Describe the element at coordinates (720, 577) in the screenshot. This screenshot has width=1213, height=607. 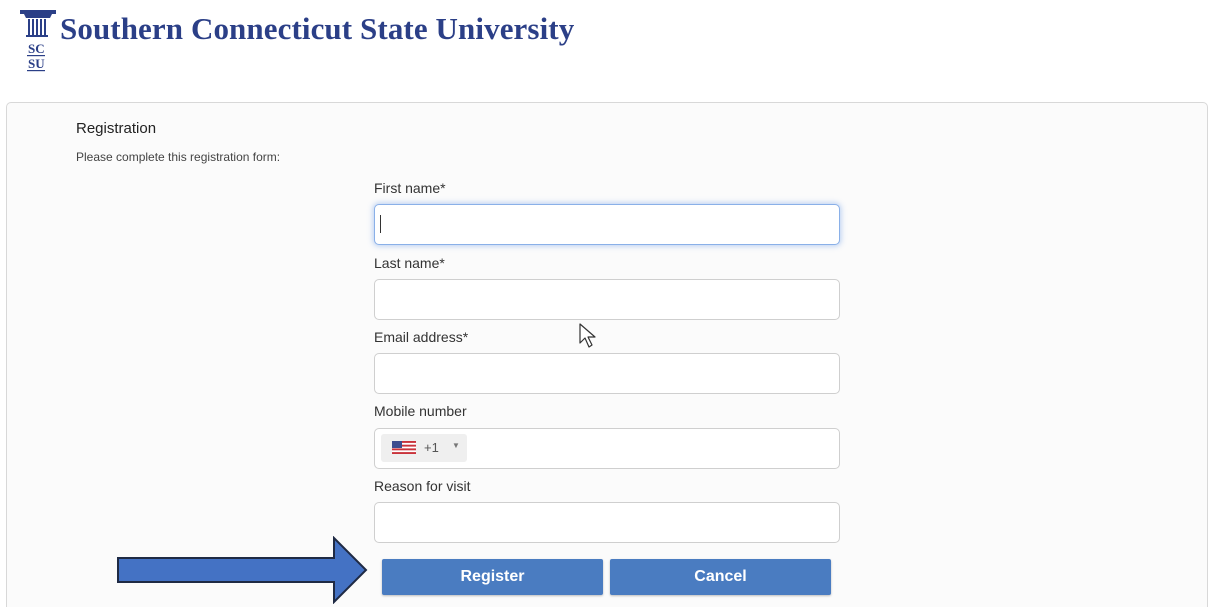
I see `cancel-button: Cancel` at that location.